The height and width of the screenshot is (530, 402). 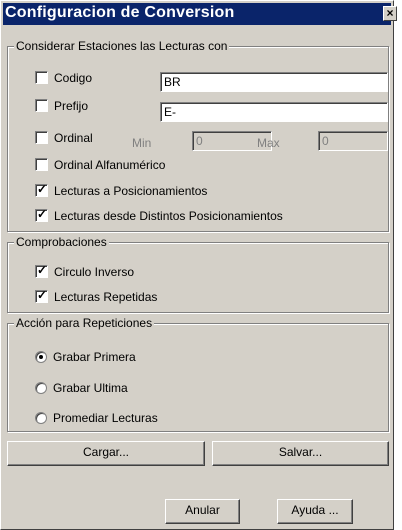 I want to click on grabar-primera-radio, so click(x=41, y=356).